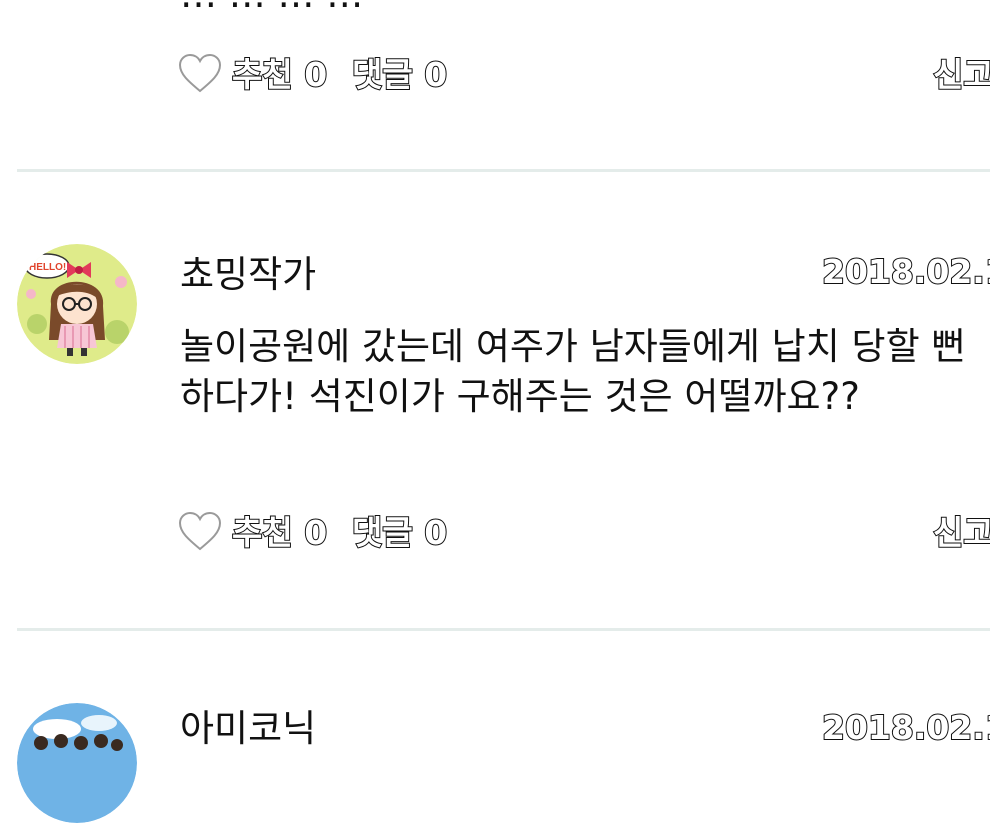  I want to click on avatar, so click(77, 763).